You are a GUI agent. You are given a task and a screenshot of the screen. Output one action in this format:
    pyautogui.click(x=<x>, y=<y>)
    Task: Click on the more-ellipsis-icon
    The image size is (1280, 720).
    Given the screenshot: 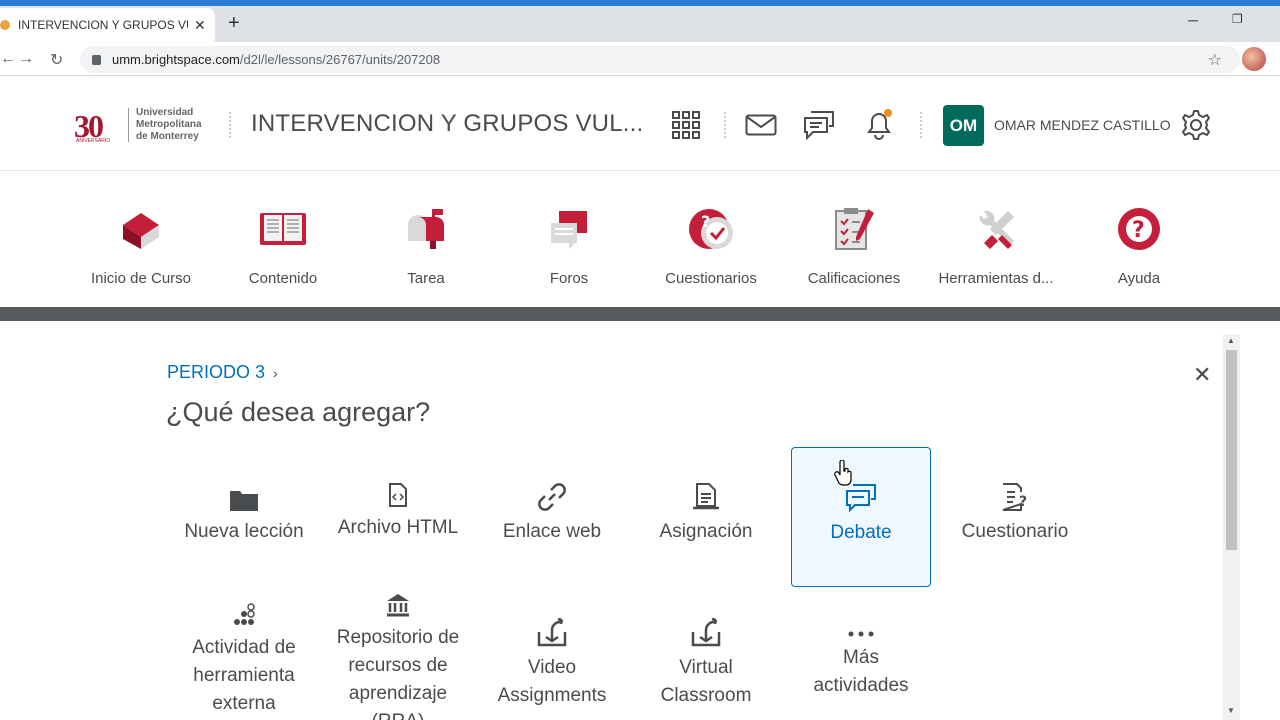 What is the action you would take?
    pyautogui.click(x=861, y=634)
    